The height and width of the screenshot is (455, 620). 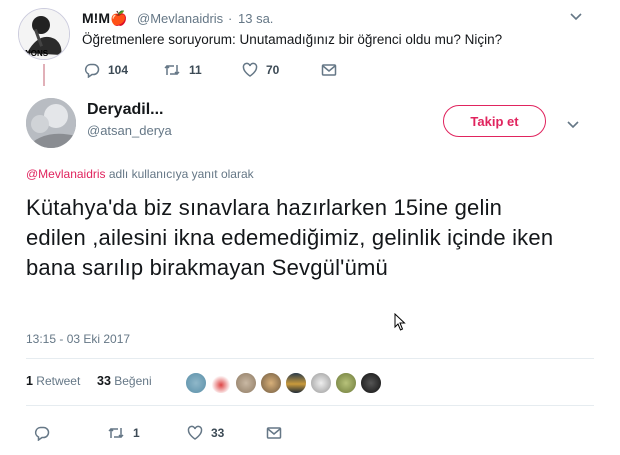 What do you see at coordinates (573, 124) in the screenshot?
I see `tweet-chevron-down-icon` at bounding box center [573, 124].